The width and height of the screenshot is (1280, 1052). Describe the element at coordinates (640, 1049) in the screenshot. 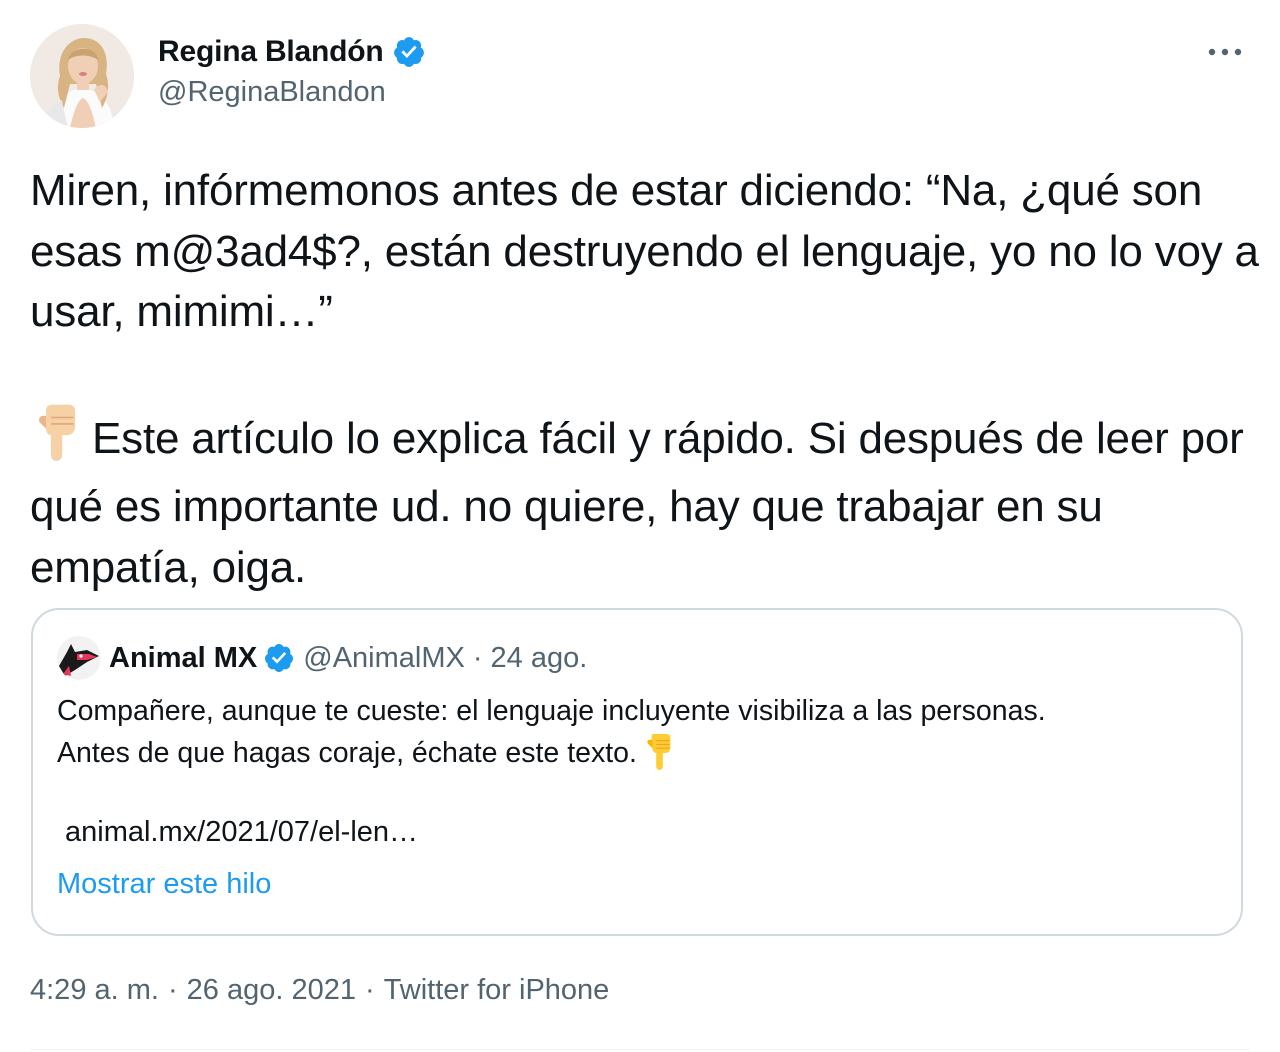

I see `divider` at that location.